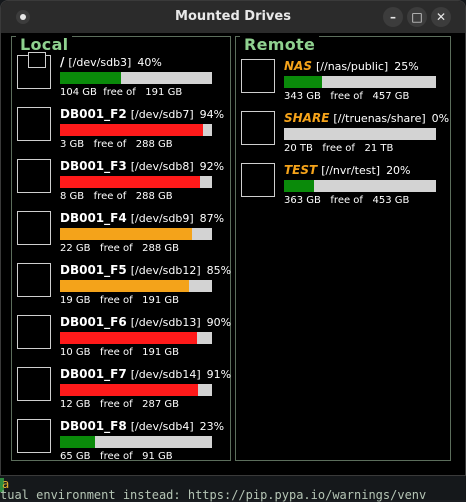  Describe the element at coordinates (339, 148) in the screenshot. I see `drive-free-space: 20 TB free of 21 TB` at that location.